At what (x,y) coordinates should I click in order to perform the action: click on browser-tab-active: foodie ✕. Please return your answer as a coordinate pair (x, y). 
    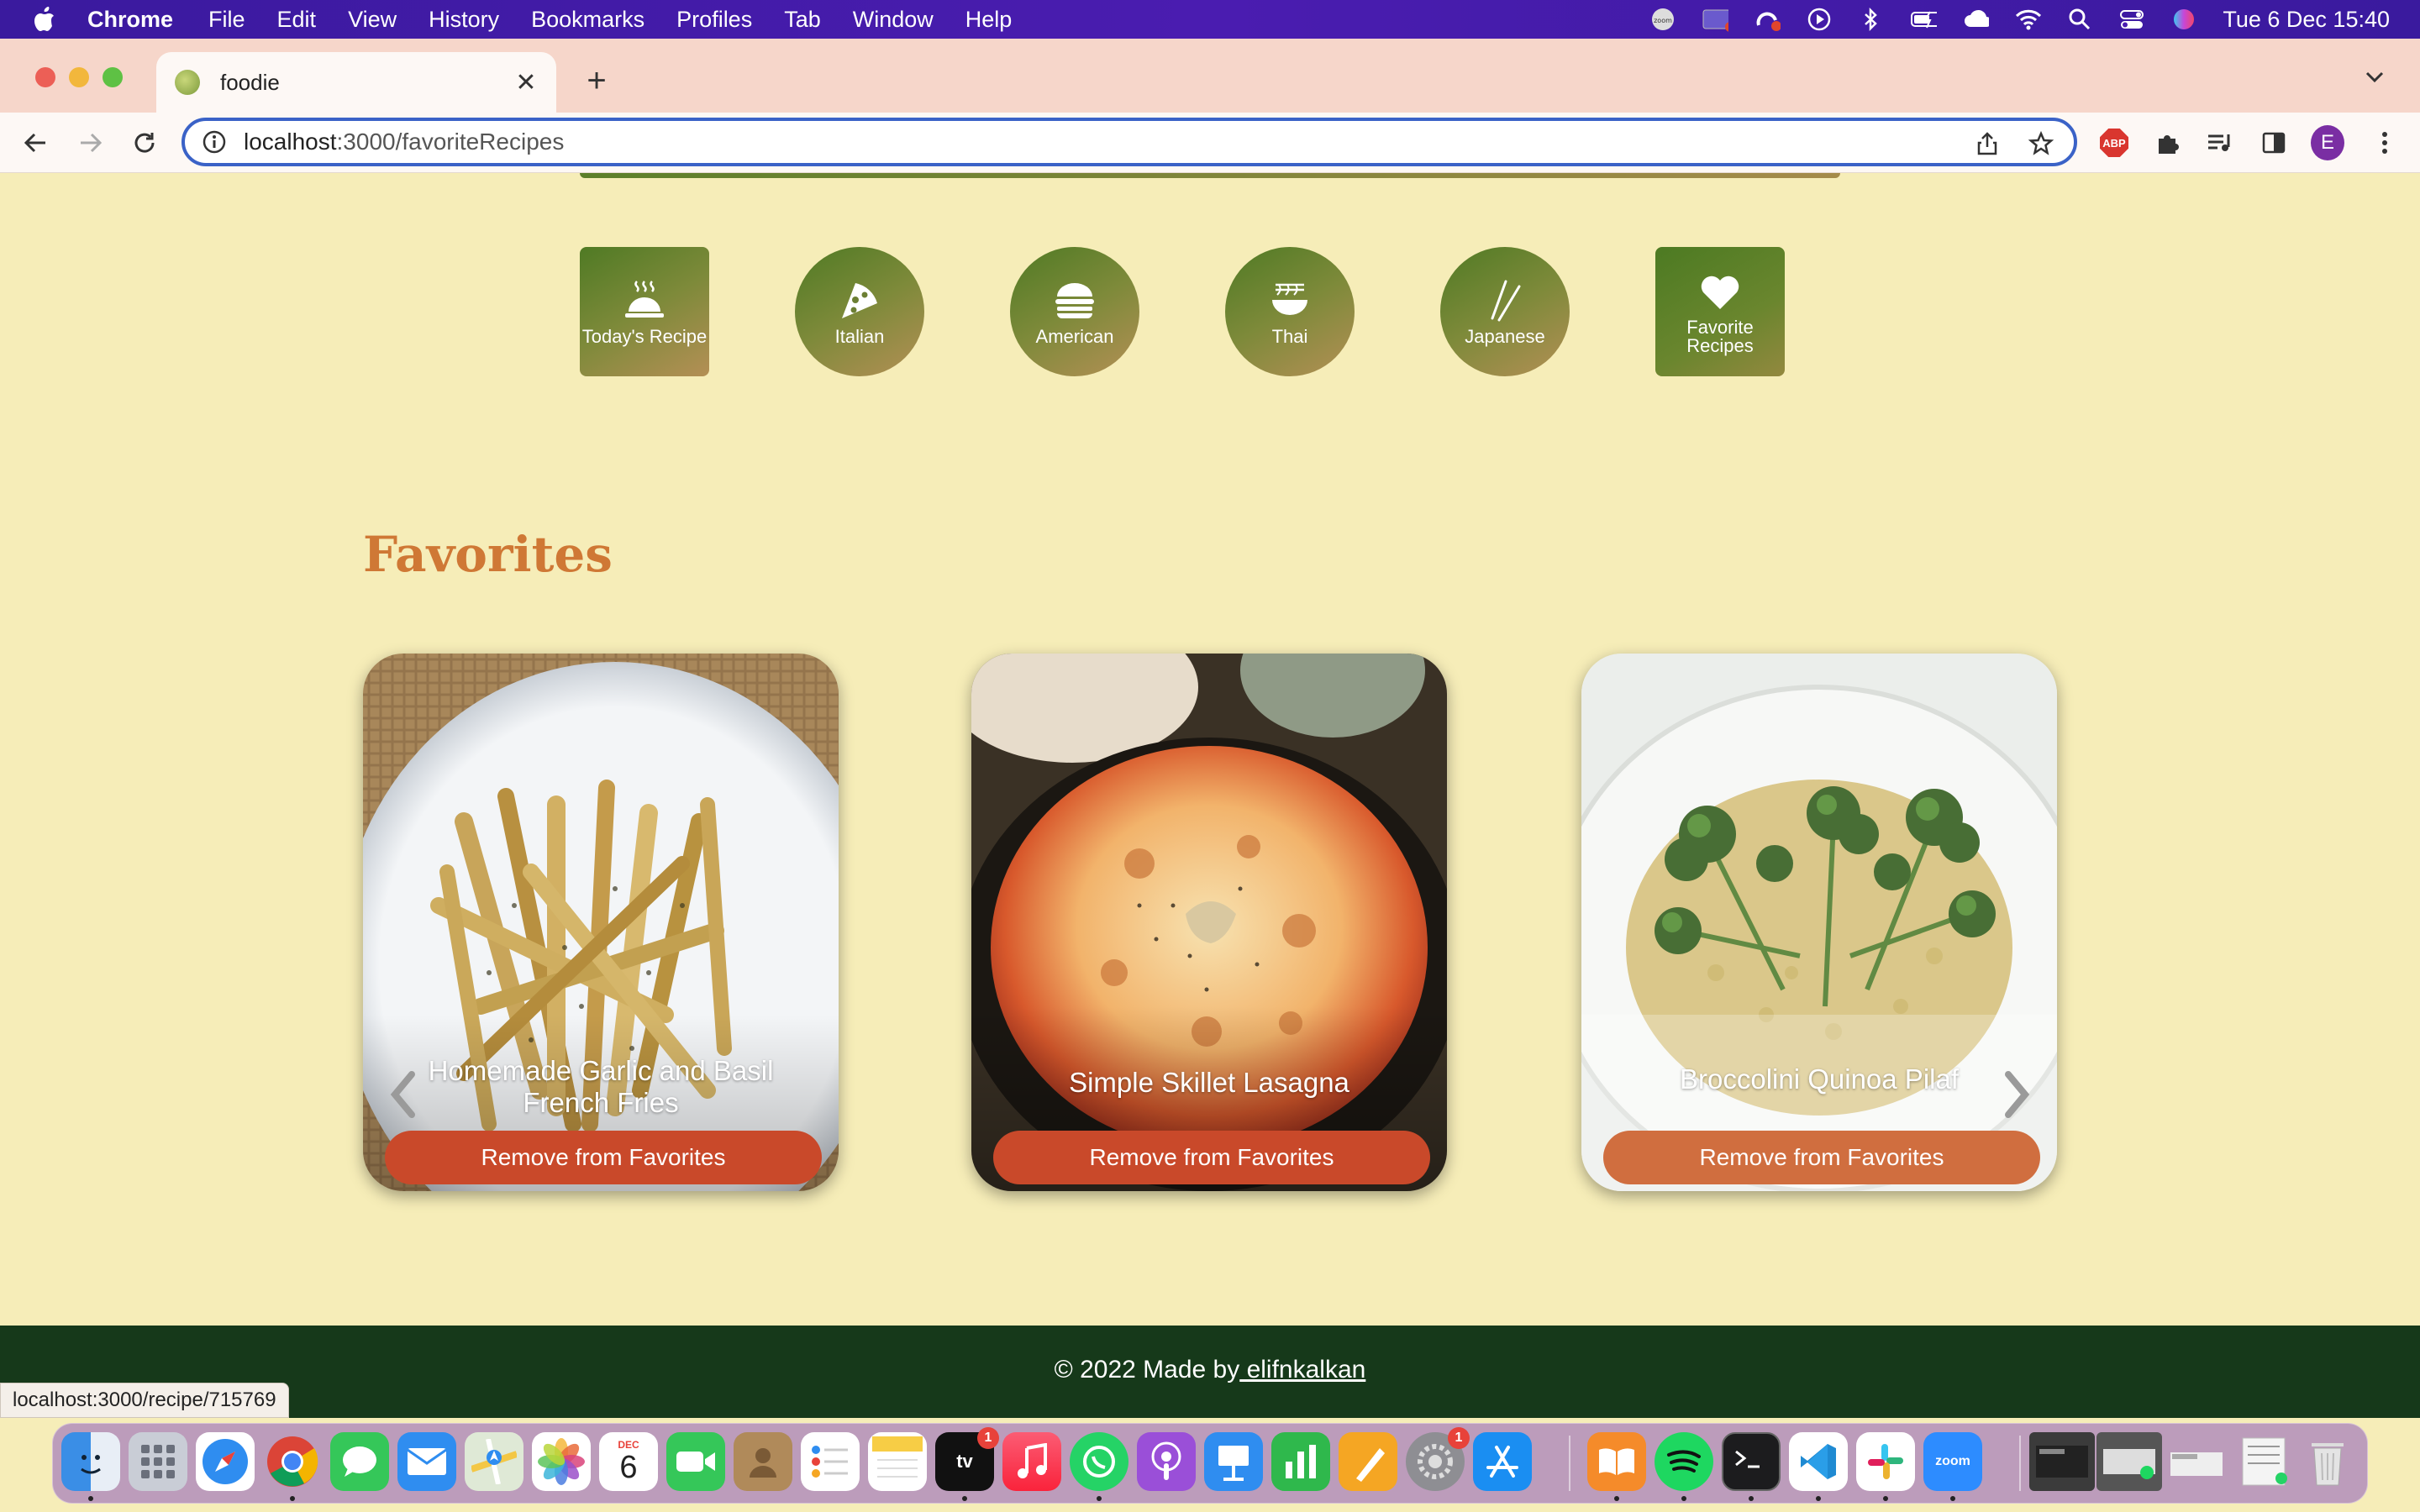
    Looking at the image, I should click on (356, 82).